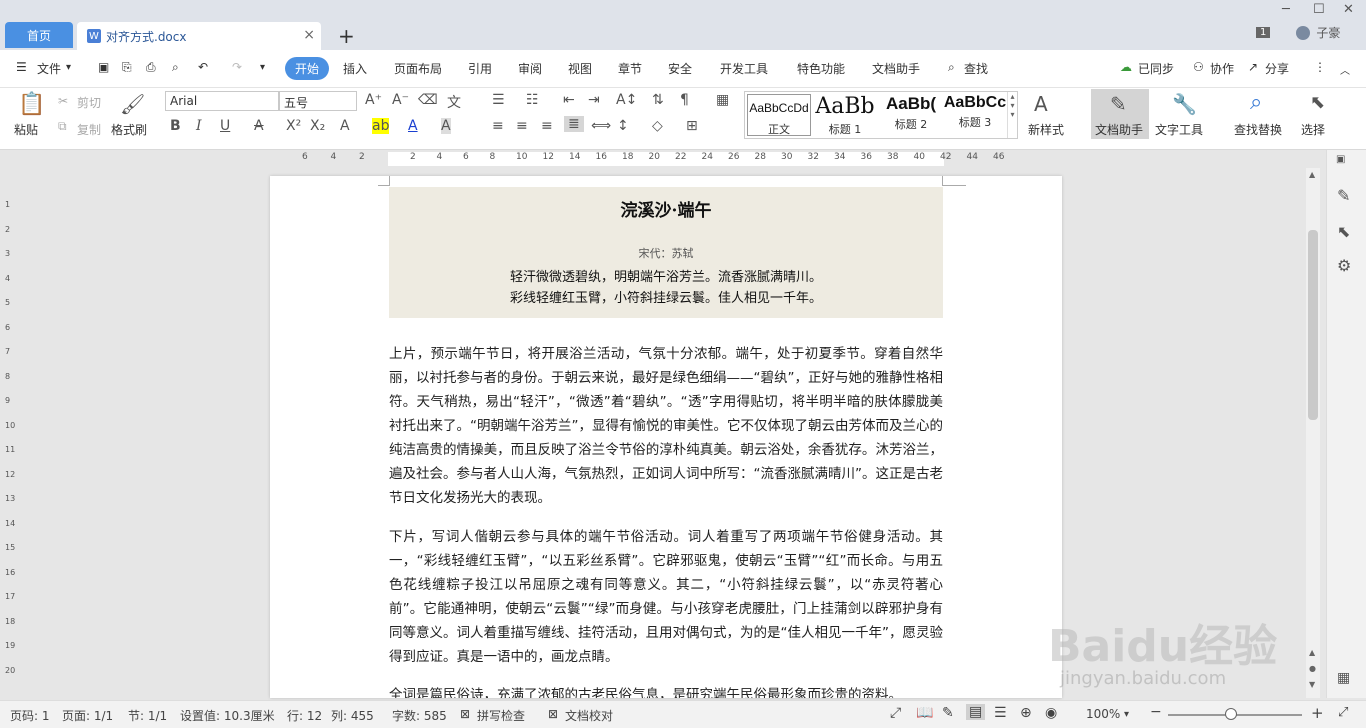 The width and height of the screenshot is (1366, 728). I want to click on text-tools-button: 文字工具, so click(1179, 129).